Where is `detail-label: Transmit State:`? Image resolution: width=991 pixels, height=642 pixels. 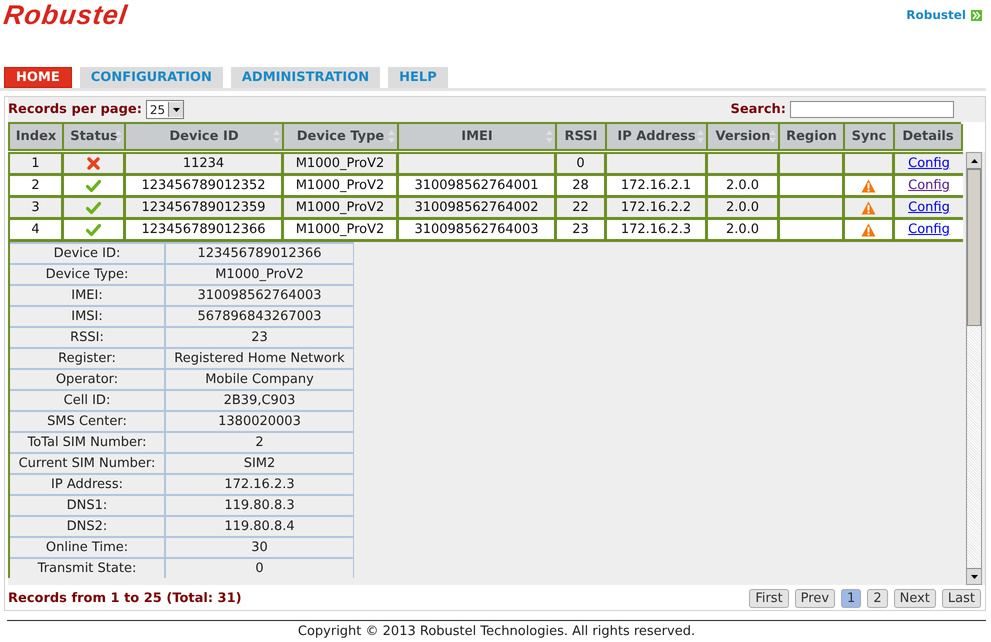
detail-label: Transmit State: is located at coordinates (87, 568).